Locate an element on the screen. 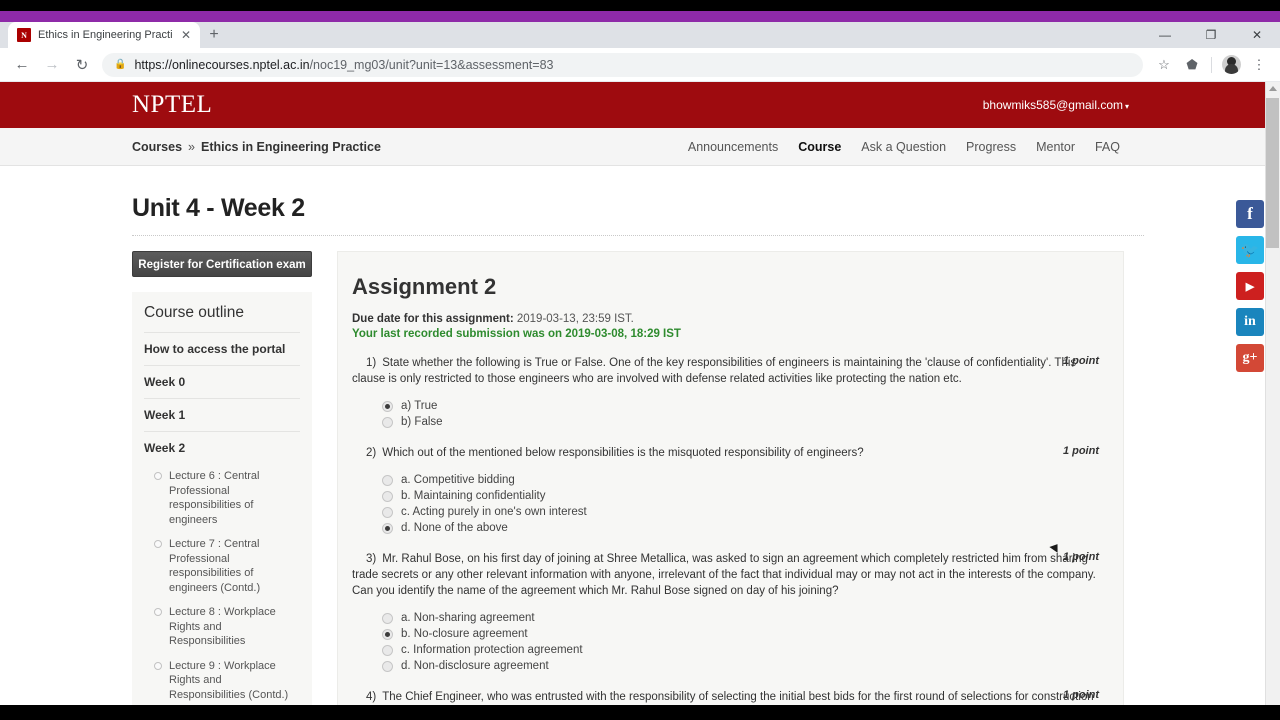  linkedin-icon: in is located at coordinates (1250, 322).